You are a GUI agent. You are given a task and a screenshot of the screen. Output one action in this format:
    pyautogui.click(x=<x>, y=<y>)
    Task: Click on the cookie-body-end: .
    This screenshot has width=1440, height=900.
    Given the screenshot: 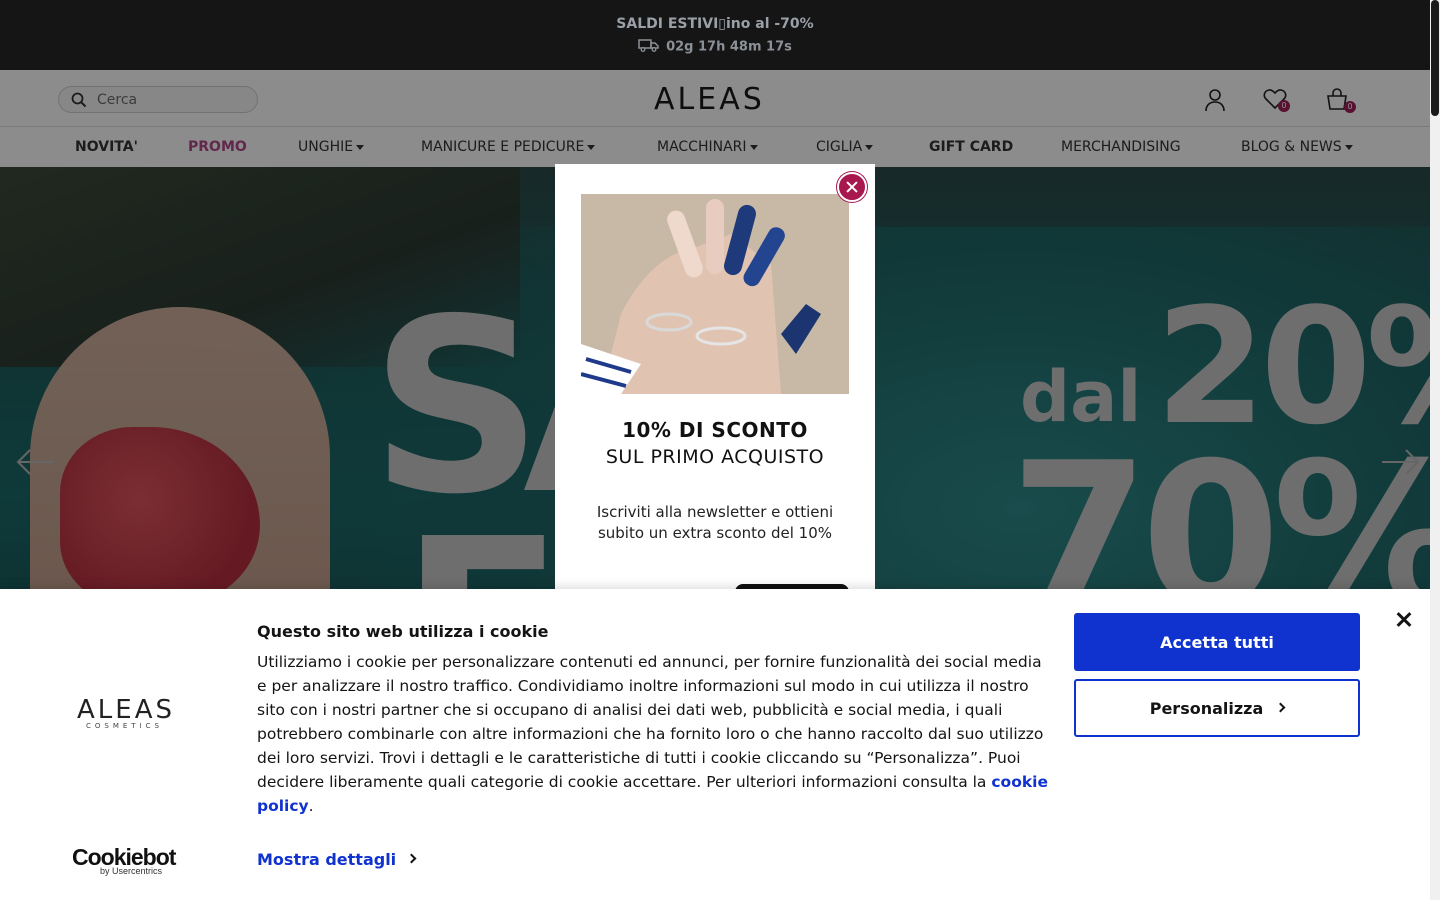 What is the action you would take?
    pyautogui.click(x=311, y=806)
    